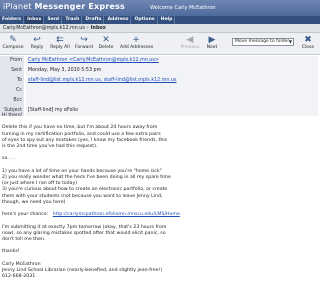 This screenshot has width=320, height=300. What do you see at coordinates (290, 41) in the screenshot?
I see `chevron-down-icon: ▼` at bounding box center [290, 41].